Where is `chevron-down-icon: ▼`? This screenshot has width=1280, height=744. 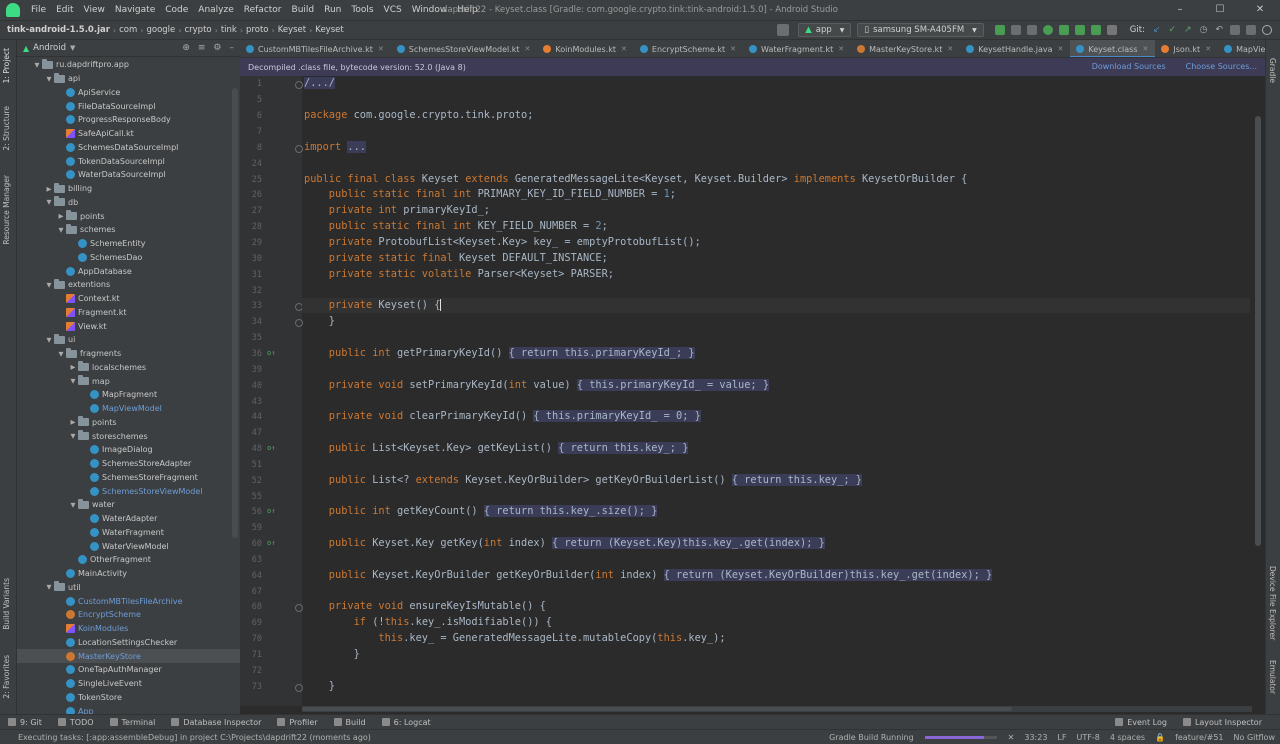 chevron-down-icon: ▼ is located at coordinates (72, 48).